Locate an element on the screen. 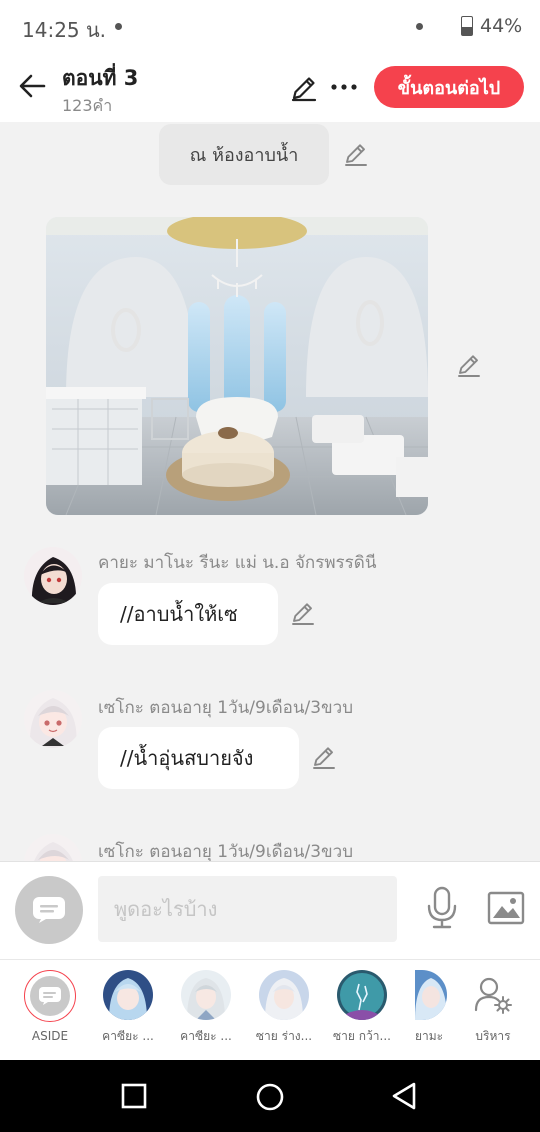 This screenshot has width=540, height=1132. next-step-button: ขั้นตอนต่อไป is located at coordinates (449, 87).